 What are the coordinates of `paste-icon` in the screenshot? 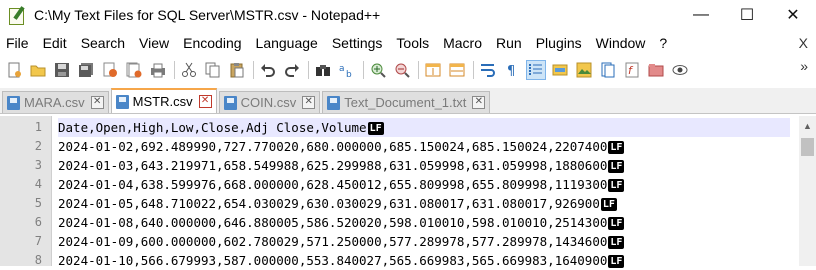 It's located at (237, 70).